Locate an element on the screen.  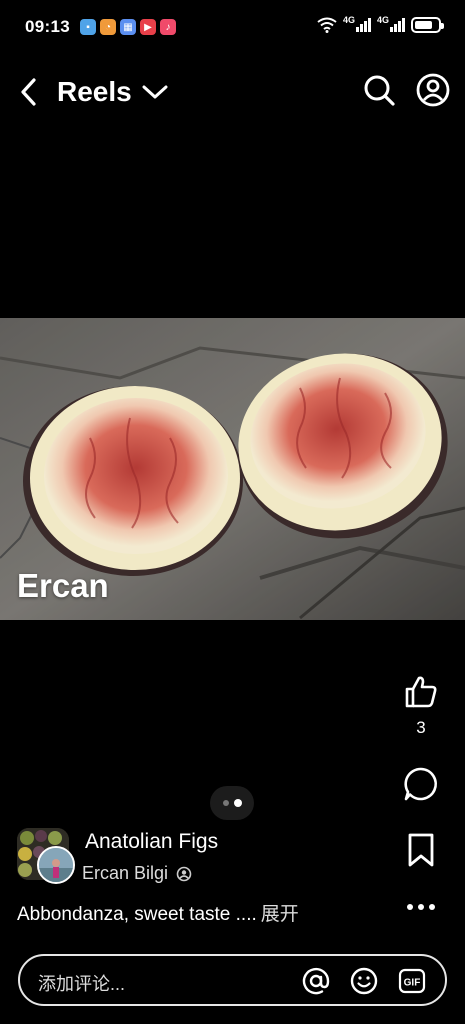
status-time: 09:13 is located at coordinates (47, 26).